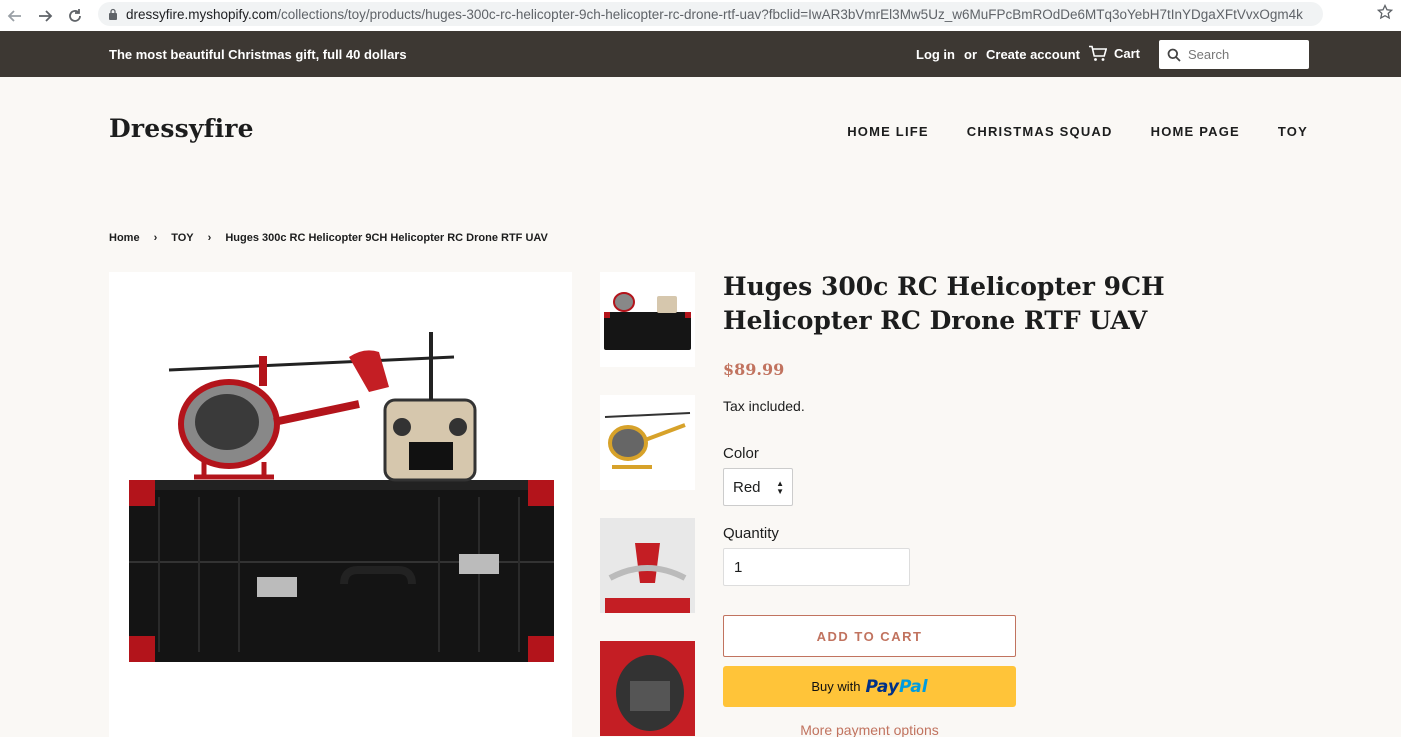 Image resolution: width=1401 pixels, height=737 pixels. Describe the element at coordinates (888, 131) in the screenshot. I see `nav-home-life: HOME LIFE` at that location.